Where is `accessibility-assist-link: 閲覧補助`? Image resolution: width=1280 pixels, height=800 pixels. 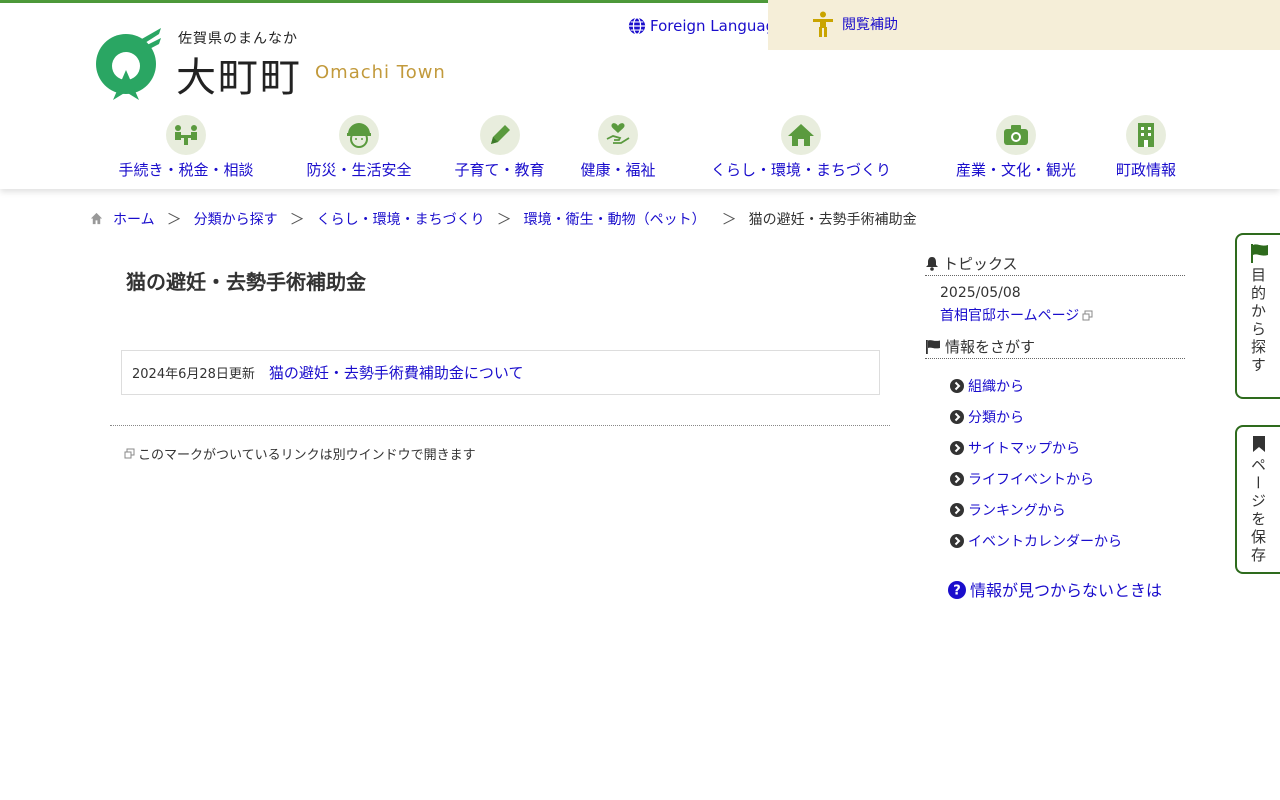
accessibility-assist-link: 閲覧補助 is located at coordinates (855, 24).